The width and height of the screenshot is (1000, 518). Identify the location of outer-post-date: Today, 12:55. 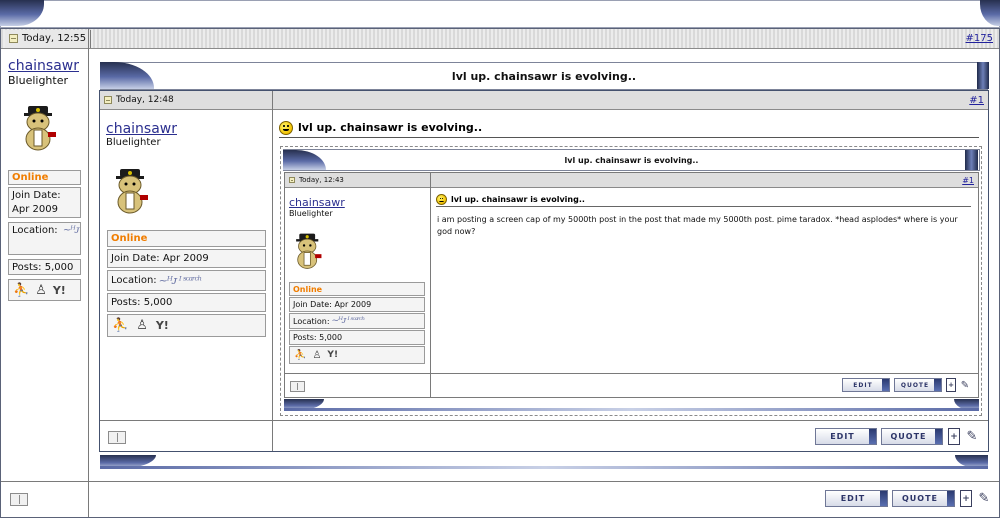
(48, 38).